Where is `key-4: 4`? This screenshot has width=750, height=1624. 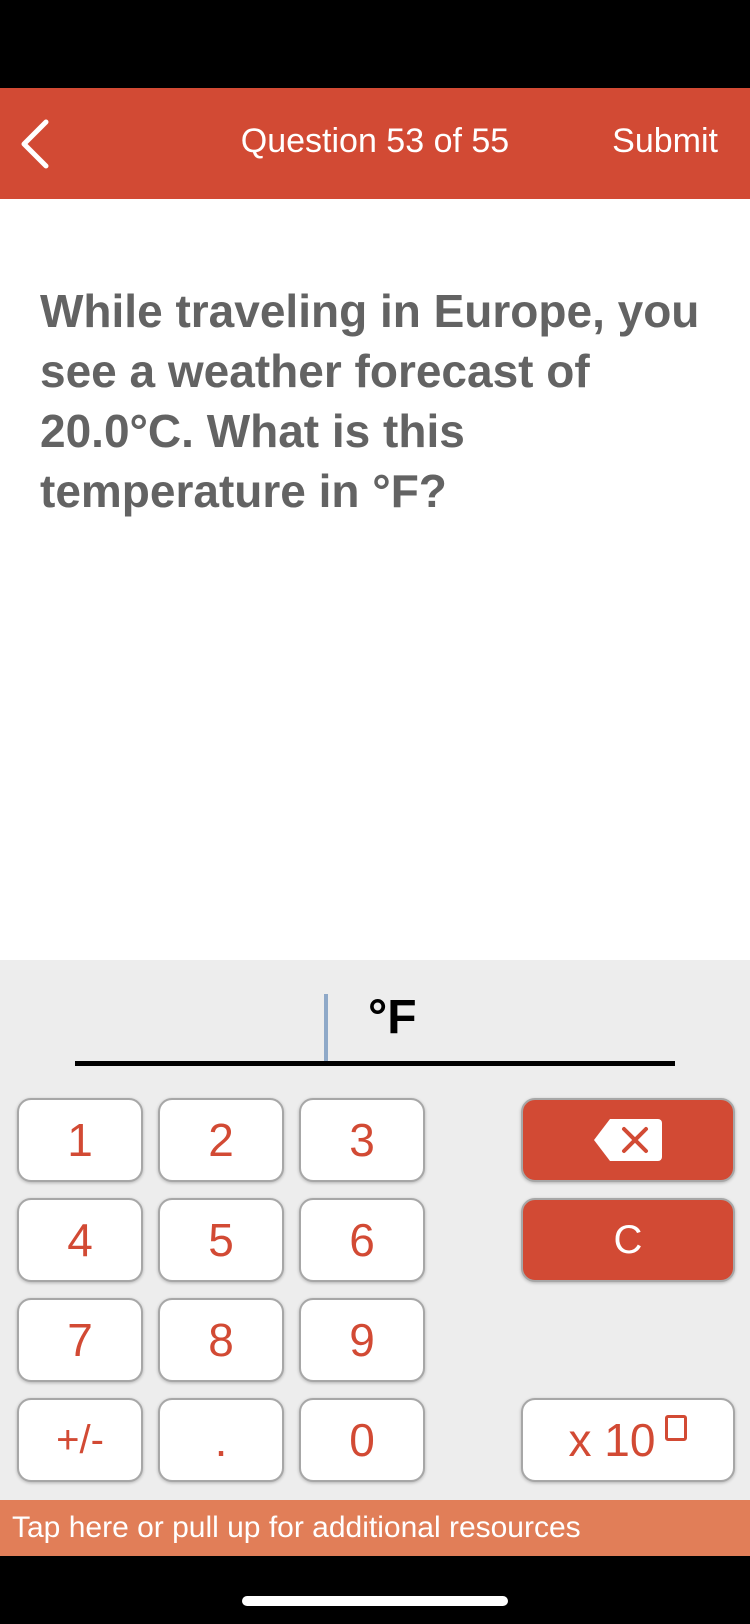
key-4: 4 is located at coordinates (80, 1240).